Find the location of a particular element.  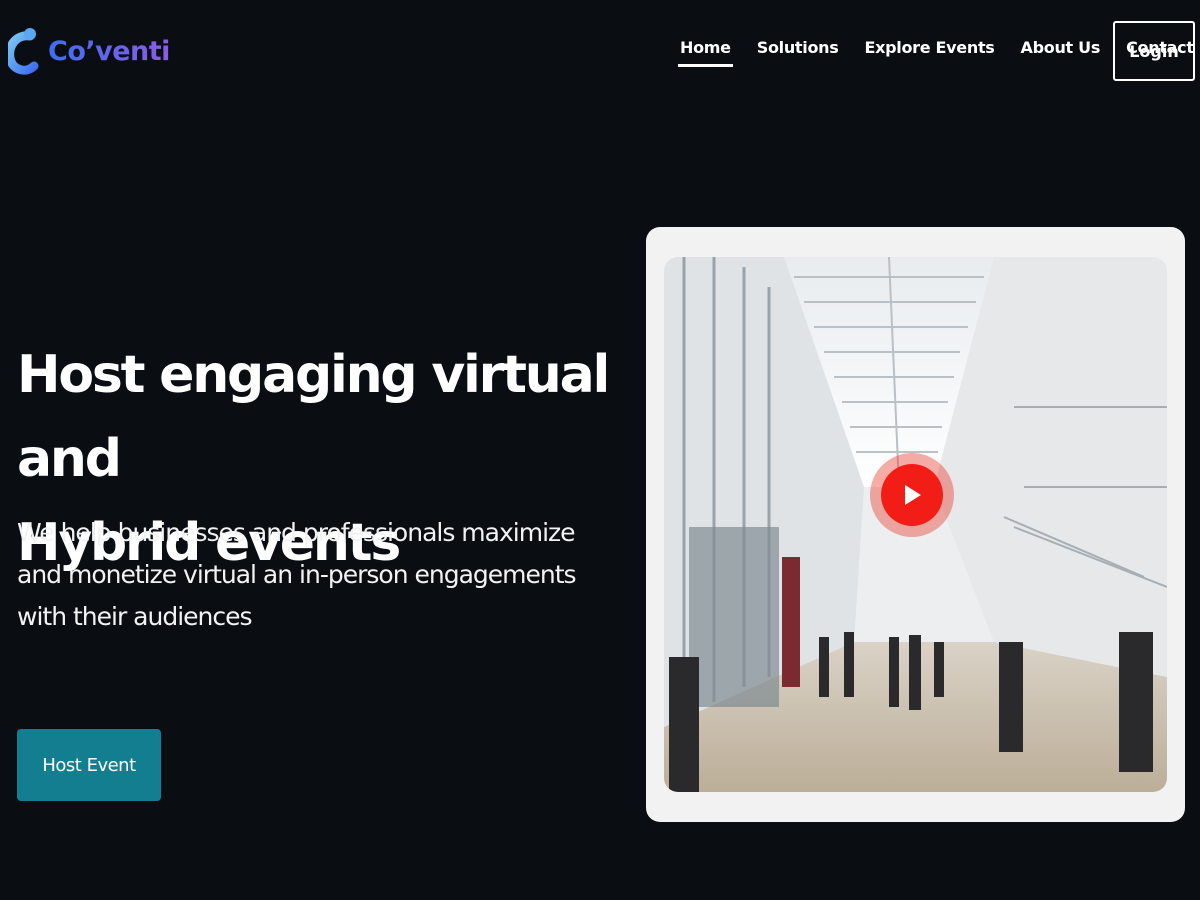

brand-name: Co’venti is located at coordinates (109, 51).